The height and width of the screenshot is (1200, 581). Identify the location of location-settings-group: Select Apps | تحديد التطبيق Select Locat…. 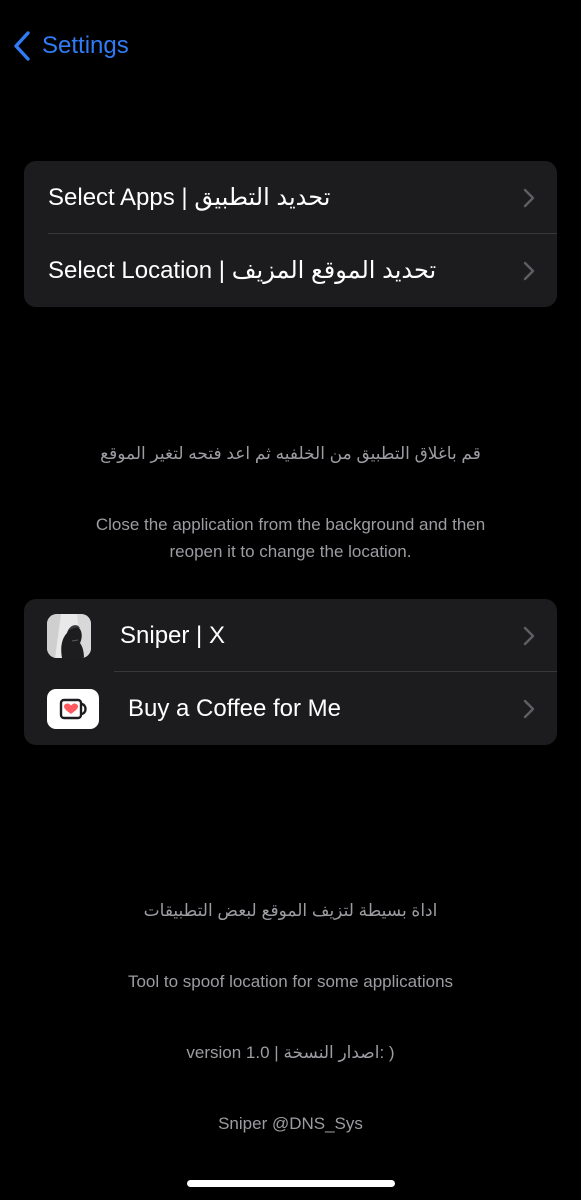
(290, 234).